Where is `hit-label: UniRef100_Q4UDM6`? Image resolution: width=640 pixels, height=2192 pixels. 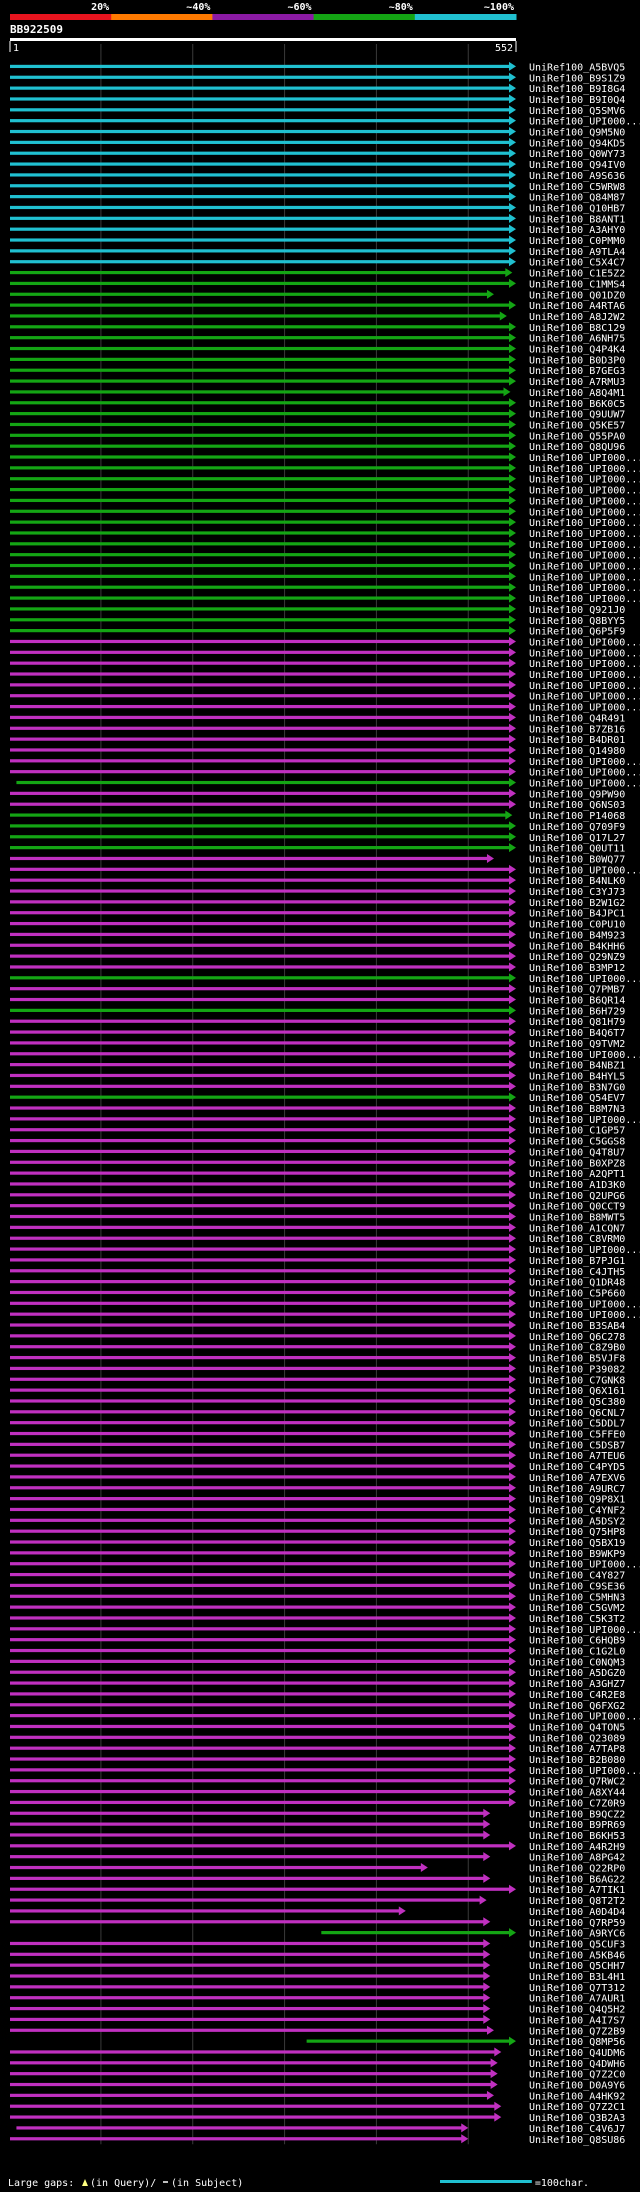
hit-label: UniRef100_Q4UDM6 is located at coordinates (577, 2053).